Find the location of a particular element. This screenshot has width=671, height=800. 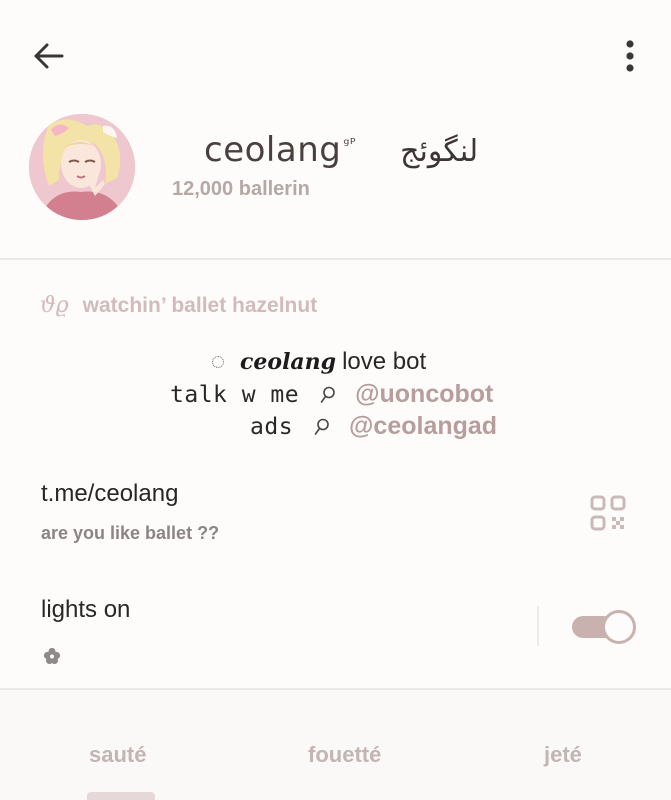

back-button is located at coordinates (48, 56).